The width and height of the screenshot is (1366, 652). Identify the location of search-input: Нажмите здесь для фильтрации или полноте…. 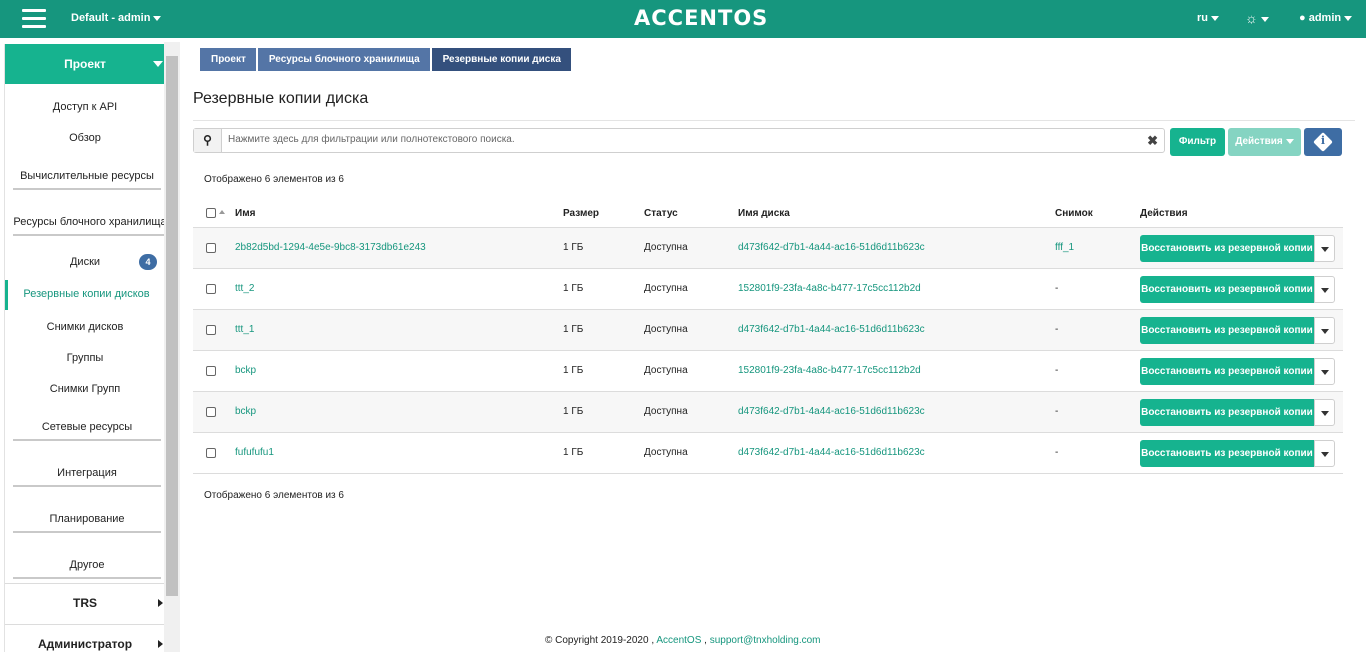
(371, 139).